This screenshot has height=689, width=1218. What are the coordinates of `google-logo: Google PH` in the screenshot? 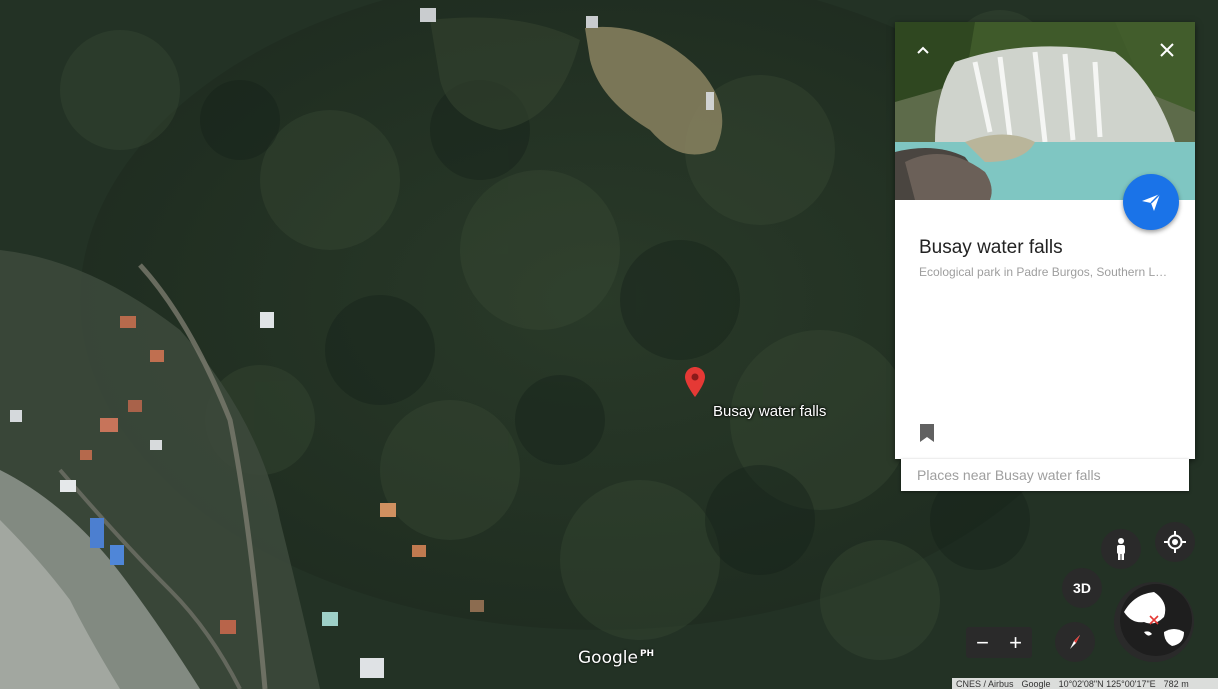 It's located at (616, 658).